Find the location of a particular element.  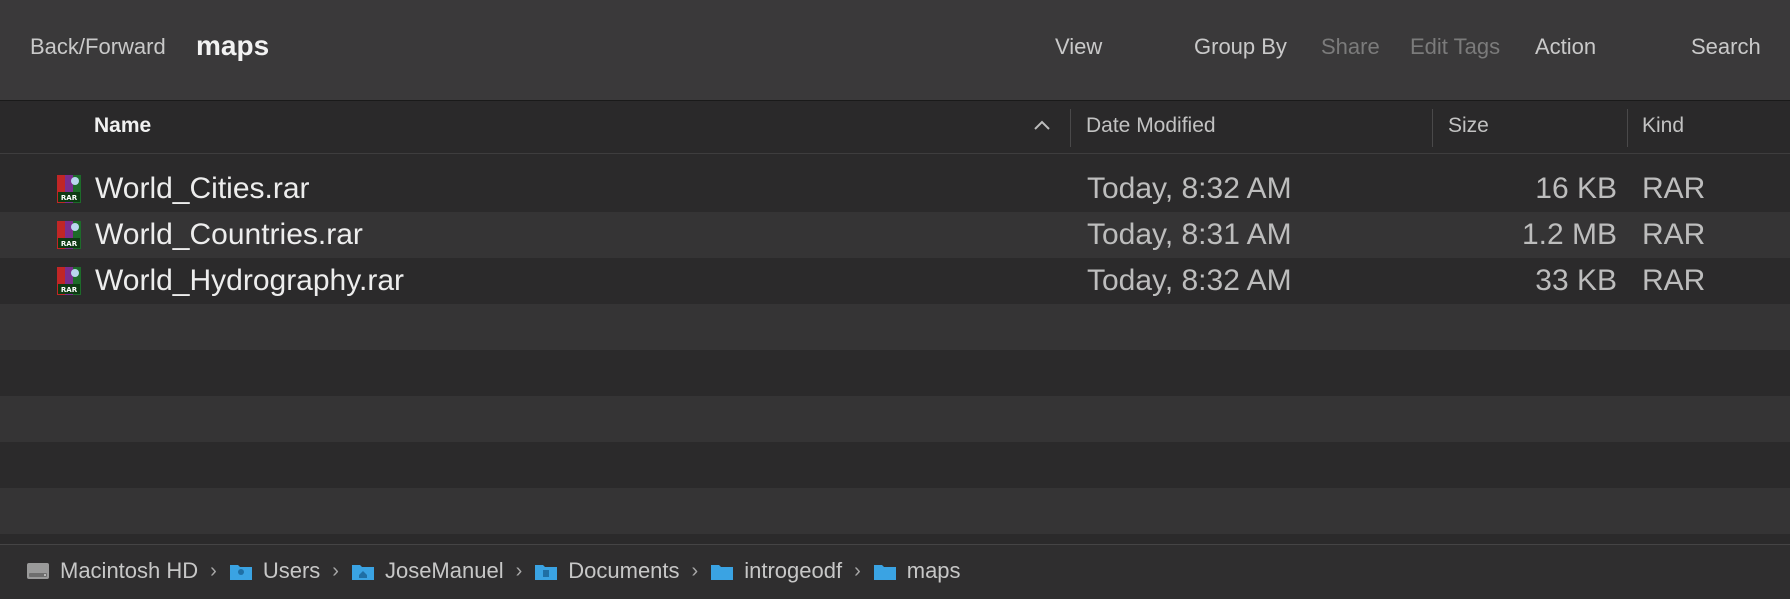

column-name: Name is located at coordinates (122, 126).